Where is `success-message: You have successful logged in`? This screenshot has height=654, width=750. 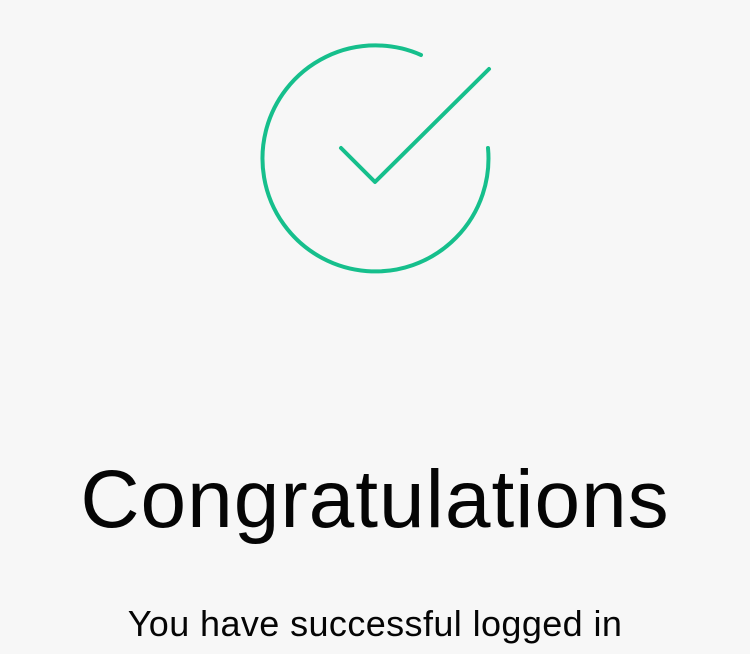 success-message: You have successful logged in is located at coordinates (375, 623).